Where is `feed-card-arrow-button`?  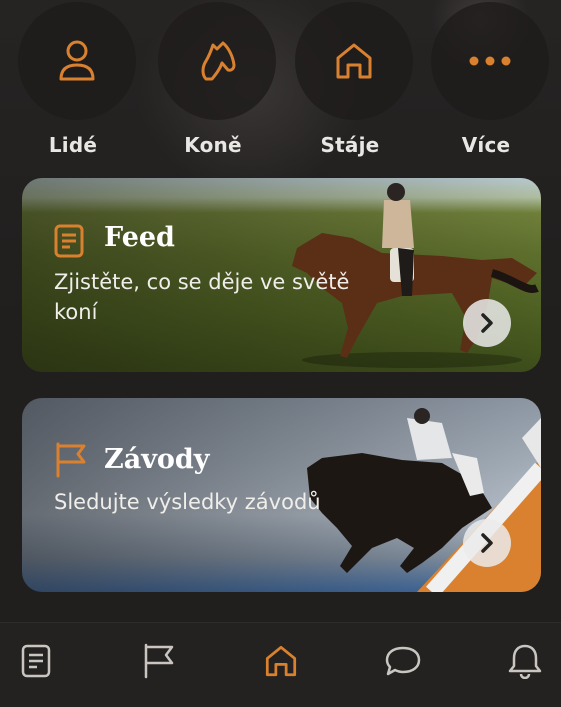 feed-card-arrow-button is located at coordinates (487, 323).